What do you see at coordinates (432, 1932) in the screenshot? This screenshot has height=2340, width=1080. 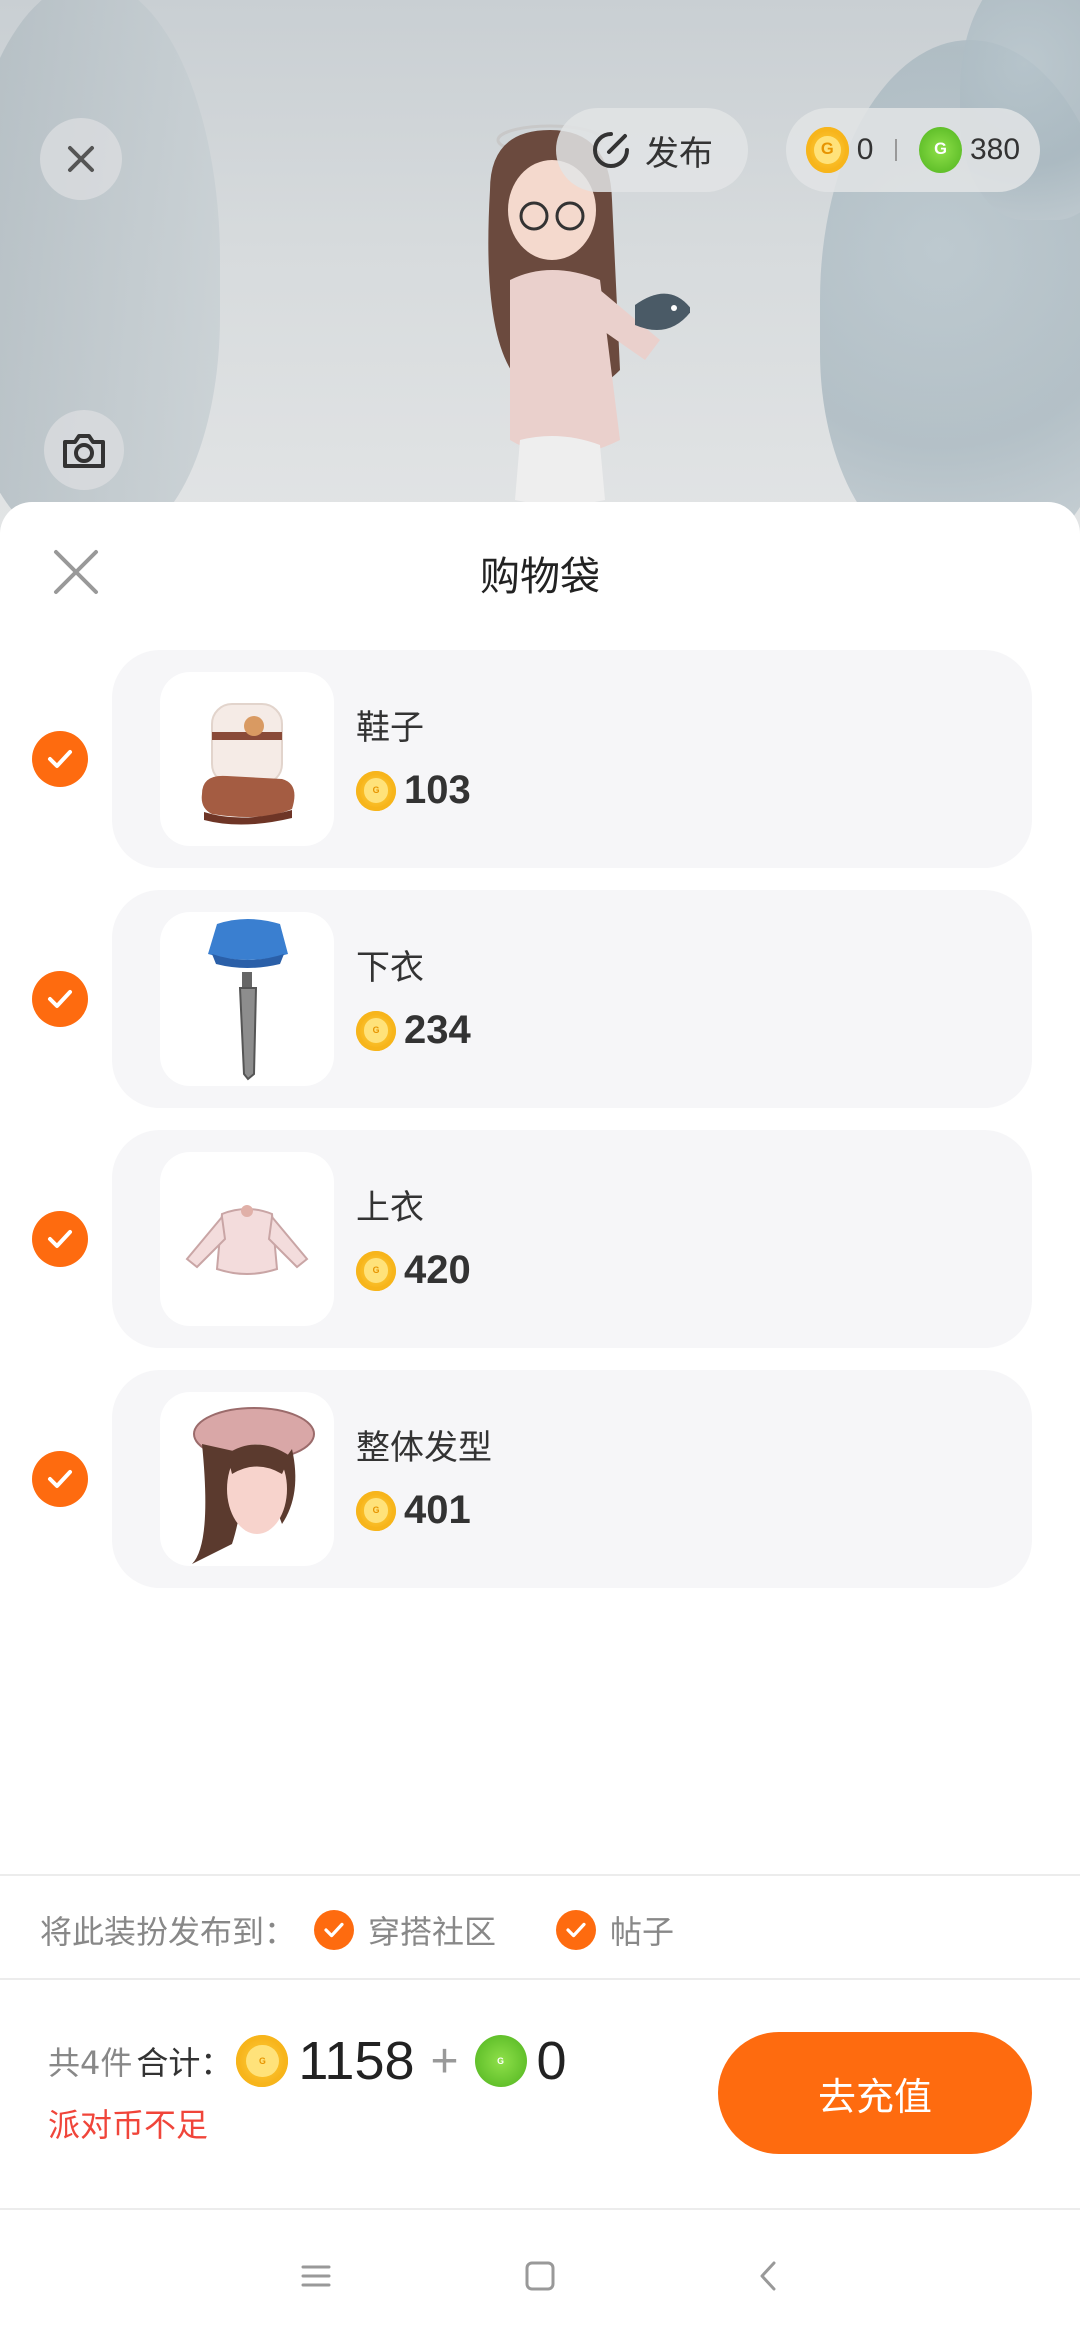 I see `publish-option-label: 穿搭社区` at bounding box center [432, 1932].